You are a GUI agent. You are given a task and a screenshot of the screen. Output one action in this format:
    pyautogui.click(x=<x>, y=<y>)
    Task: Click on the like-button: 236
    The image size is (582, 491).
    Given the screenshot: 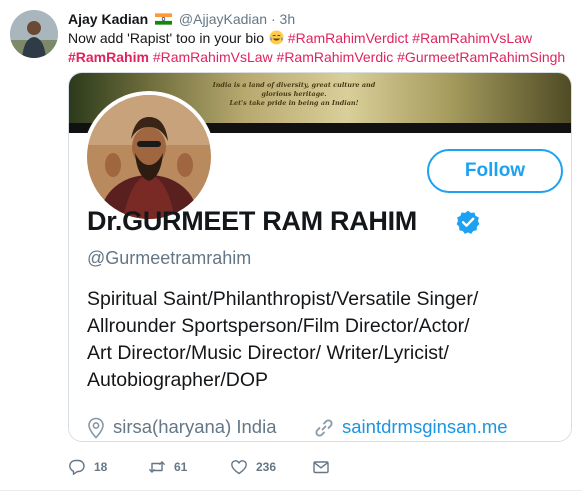 What is the action you would take?
    pyautogui.click(x=253, y=467)
    